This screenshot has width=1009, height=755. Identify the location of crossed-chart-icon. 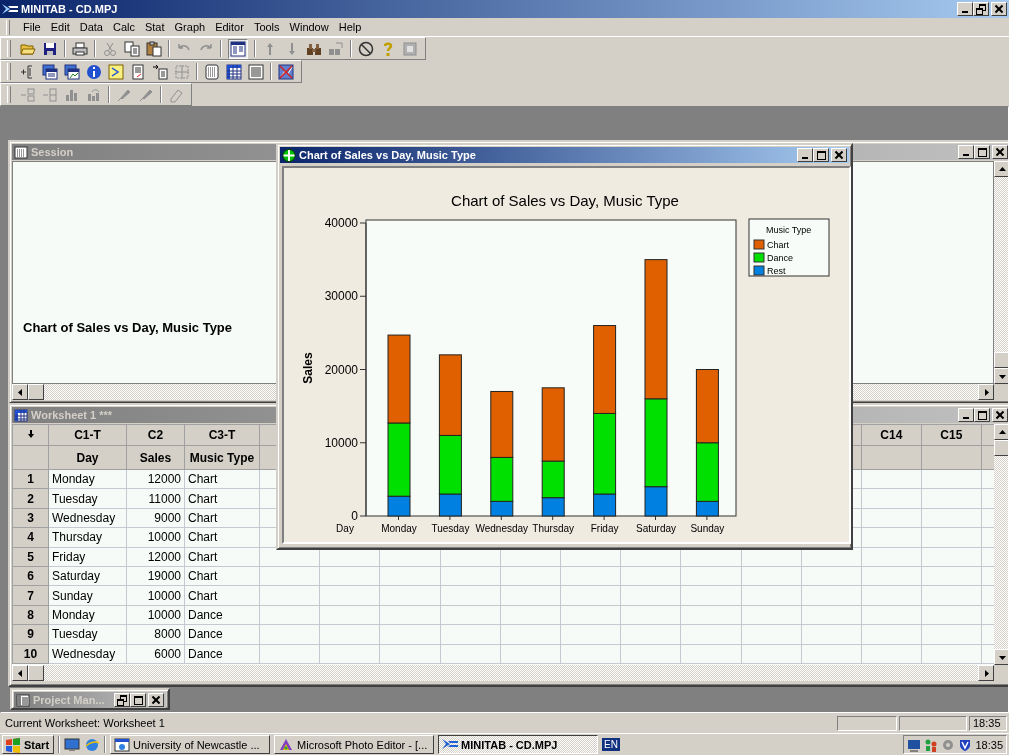
(286, 71).